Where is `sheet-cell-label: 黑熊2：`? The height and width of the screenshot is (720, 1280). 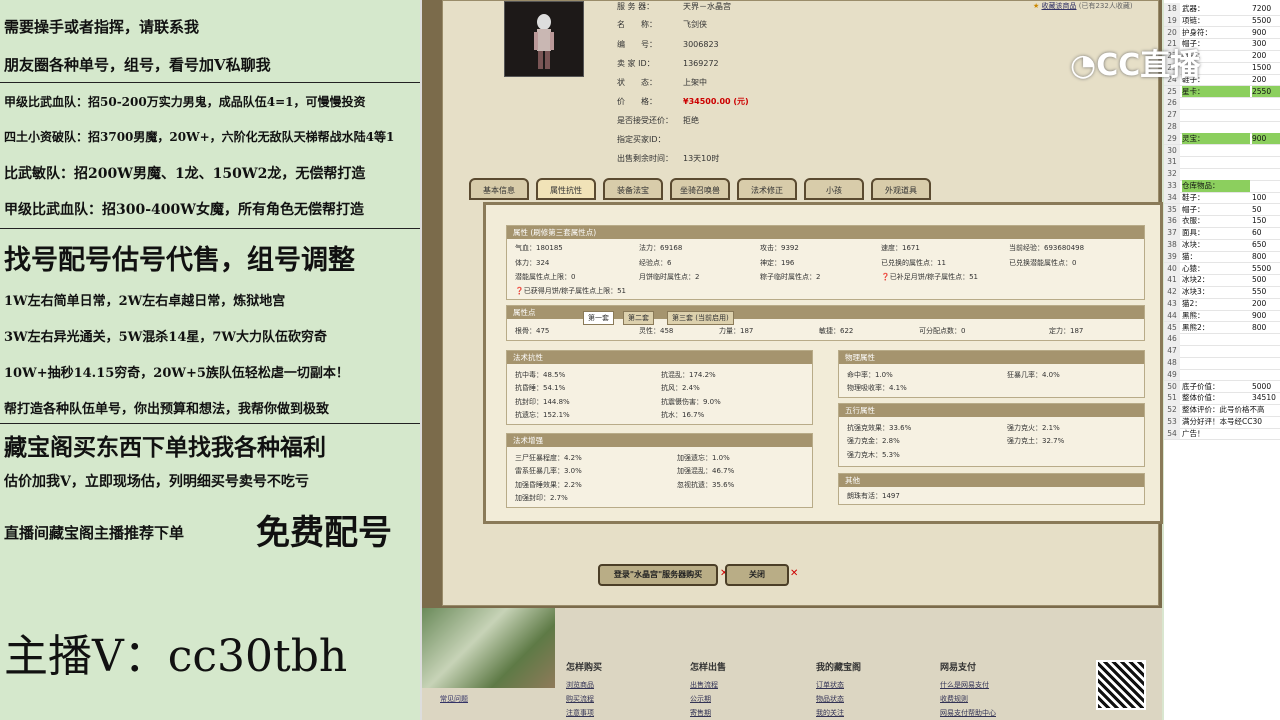 sheet-cell-label: 黑熊2： is located at coordinates (1216, 328).